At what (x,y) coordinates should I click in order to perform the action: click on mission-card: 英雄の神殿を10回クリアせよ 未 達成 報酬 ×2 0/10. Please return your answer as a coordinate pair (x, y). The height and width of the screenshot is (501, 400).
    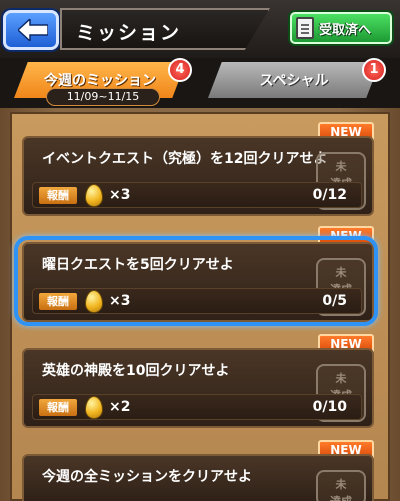
    Looking at the image, I should click on (198, 388).